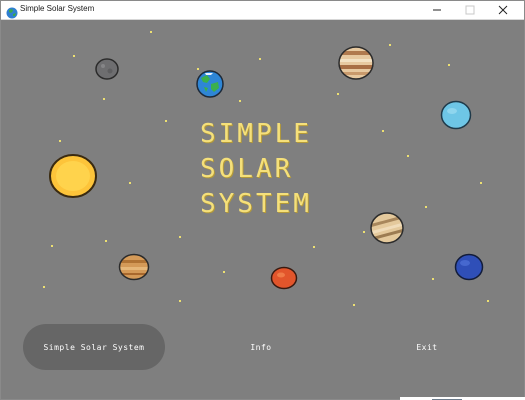 This screenshot has height=400, width=525. Describe the element at coordinates (107, 69) in the screenshot. I see `mercury-icon` at that location.